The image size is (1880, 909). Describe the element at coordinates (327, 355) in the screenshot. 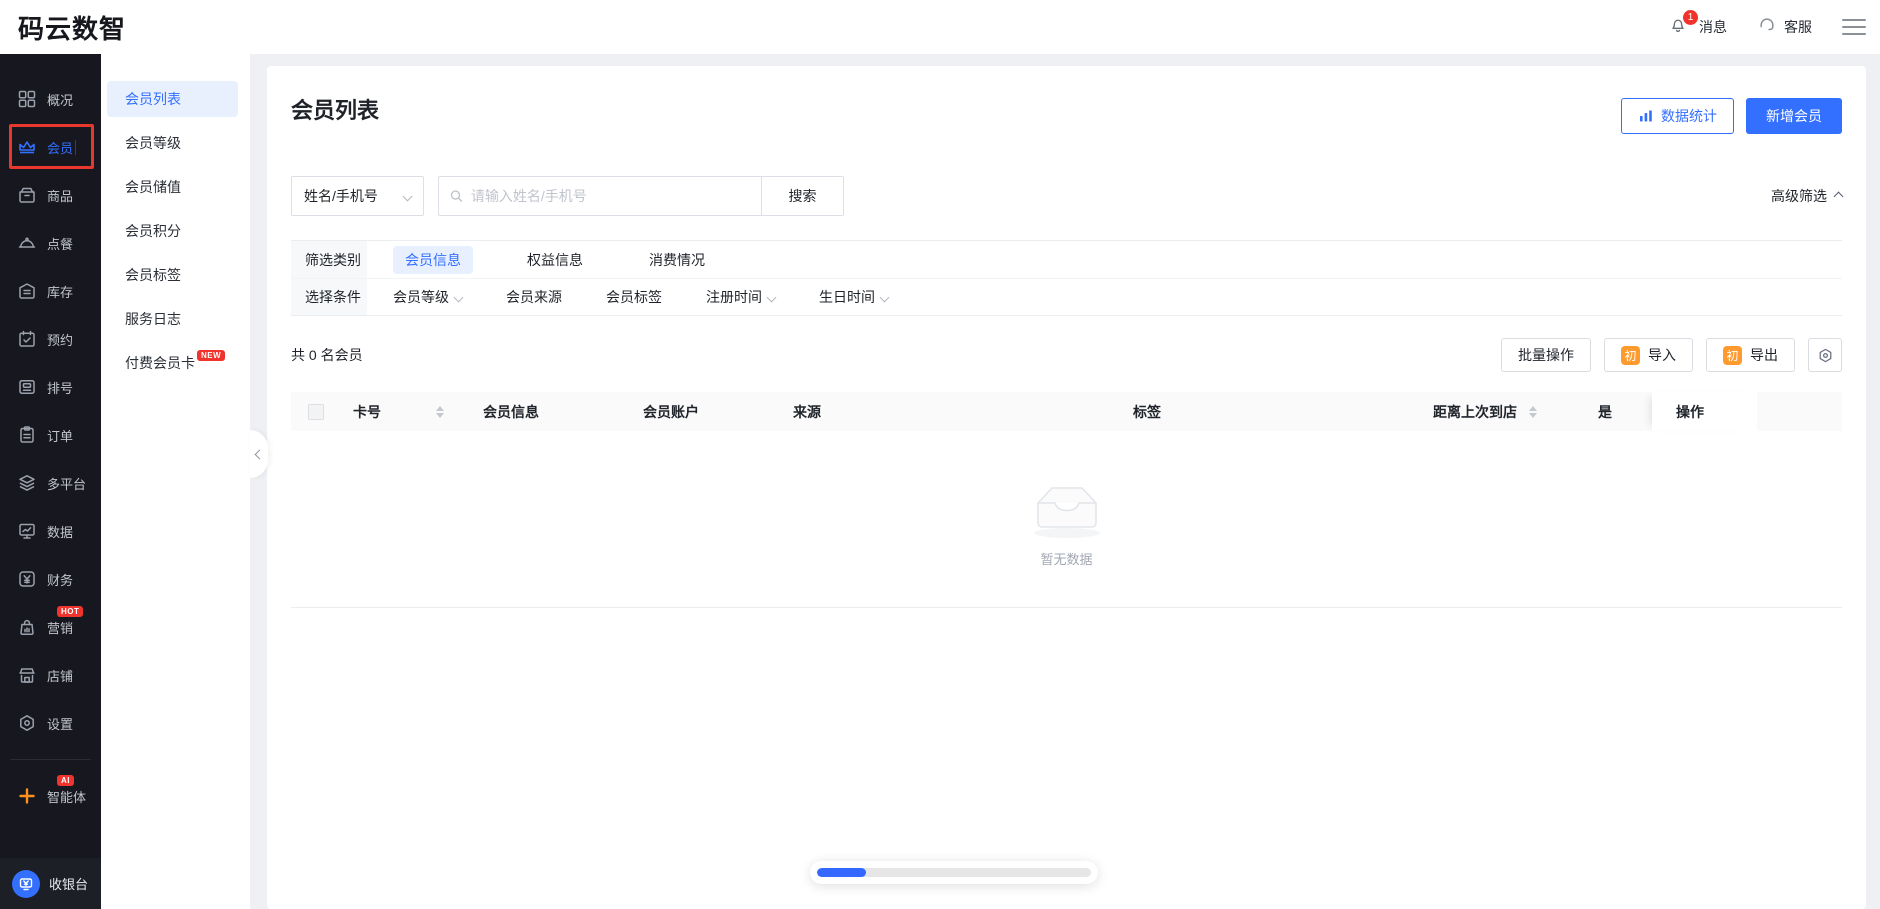

I see `member-count-text: 共 0 名会员` at that location.